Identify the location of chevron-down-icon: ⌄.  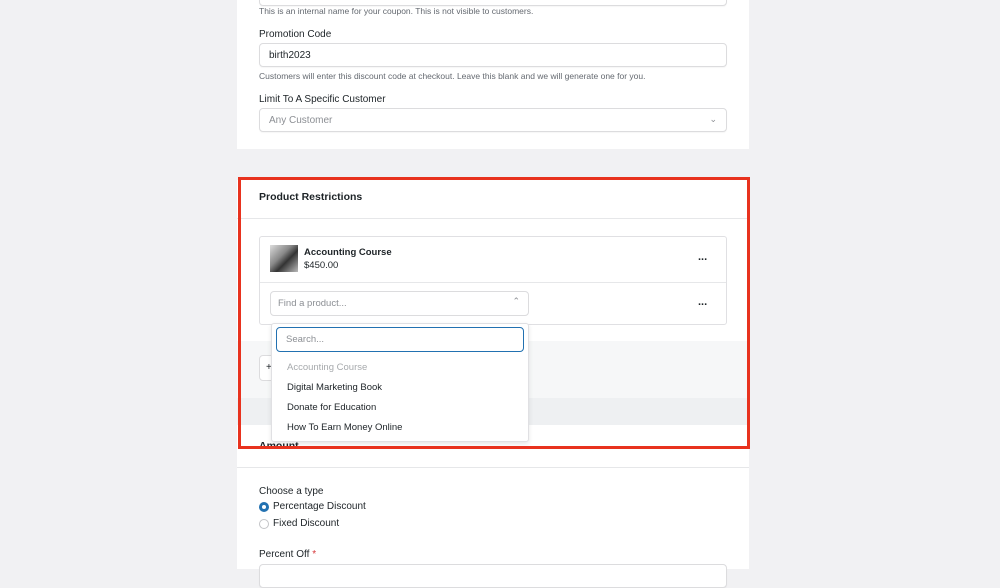
(713, 119).